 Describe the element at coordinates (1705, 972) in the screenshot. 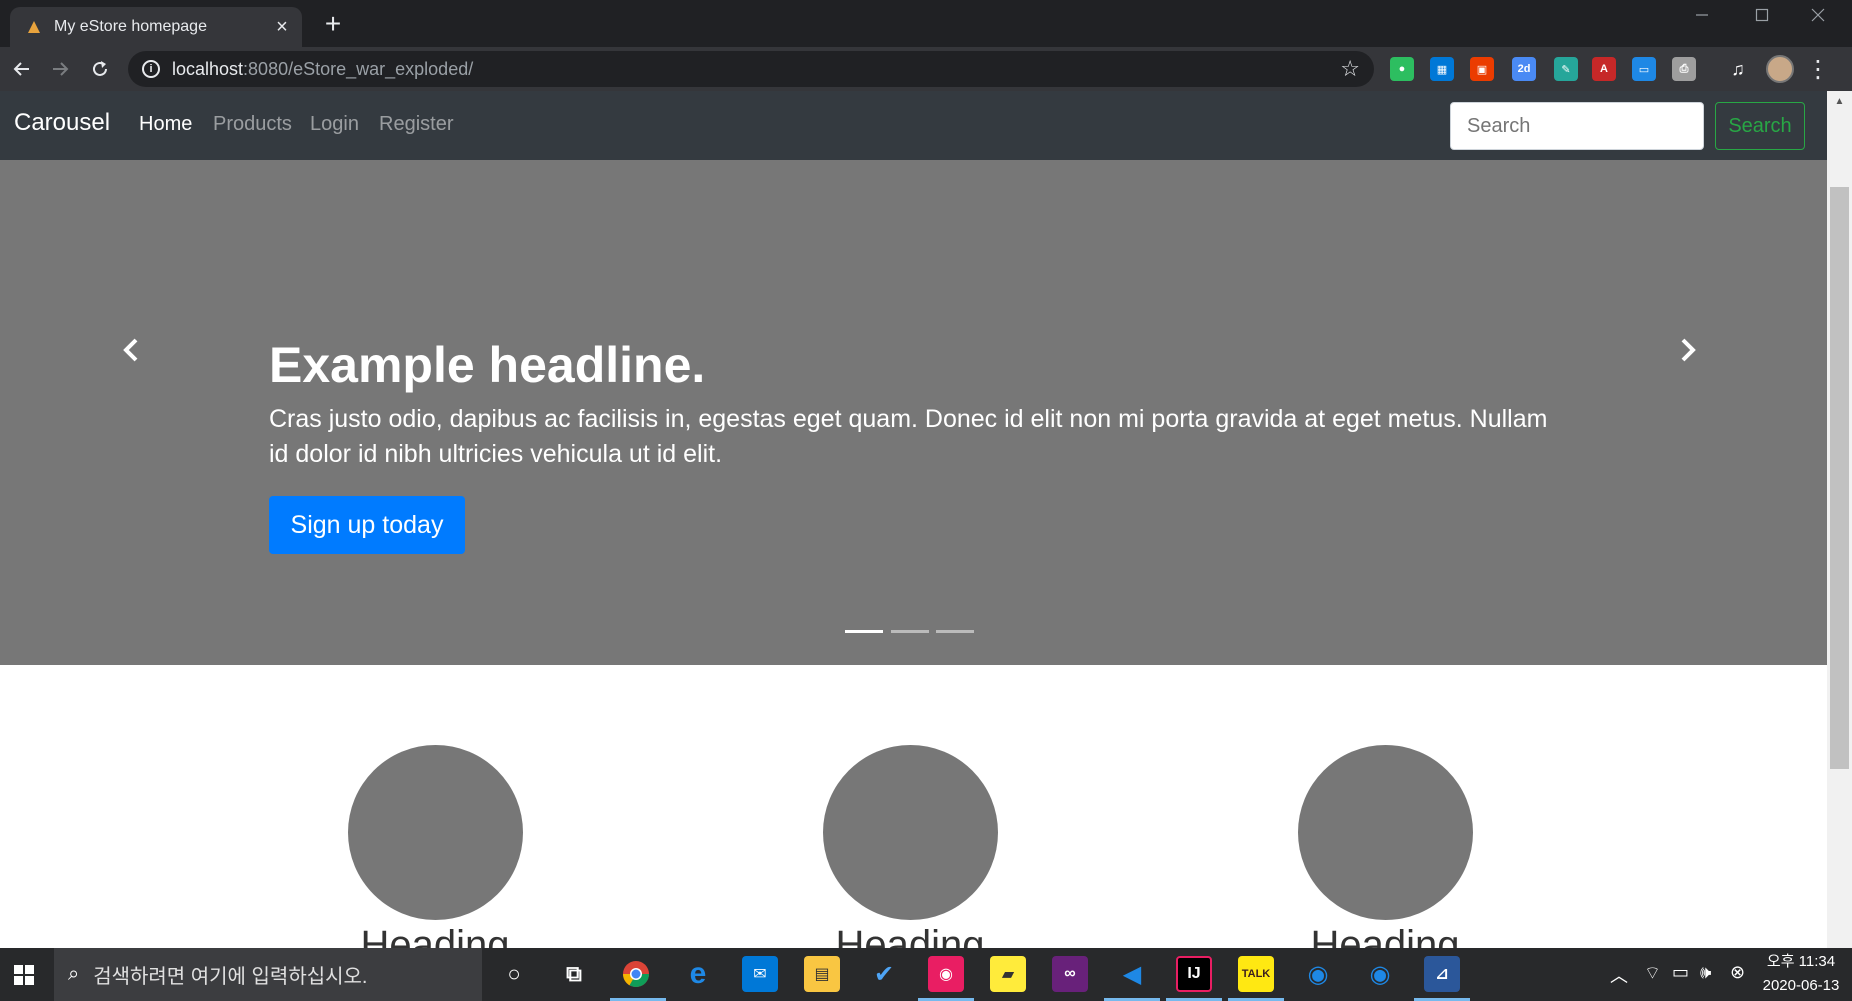

I see `volume-icon: 🕪` at that location.